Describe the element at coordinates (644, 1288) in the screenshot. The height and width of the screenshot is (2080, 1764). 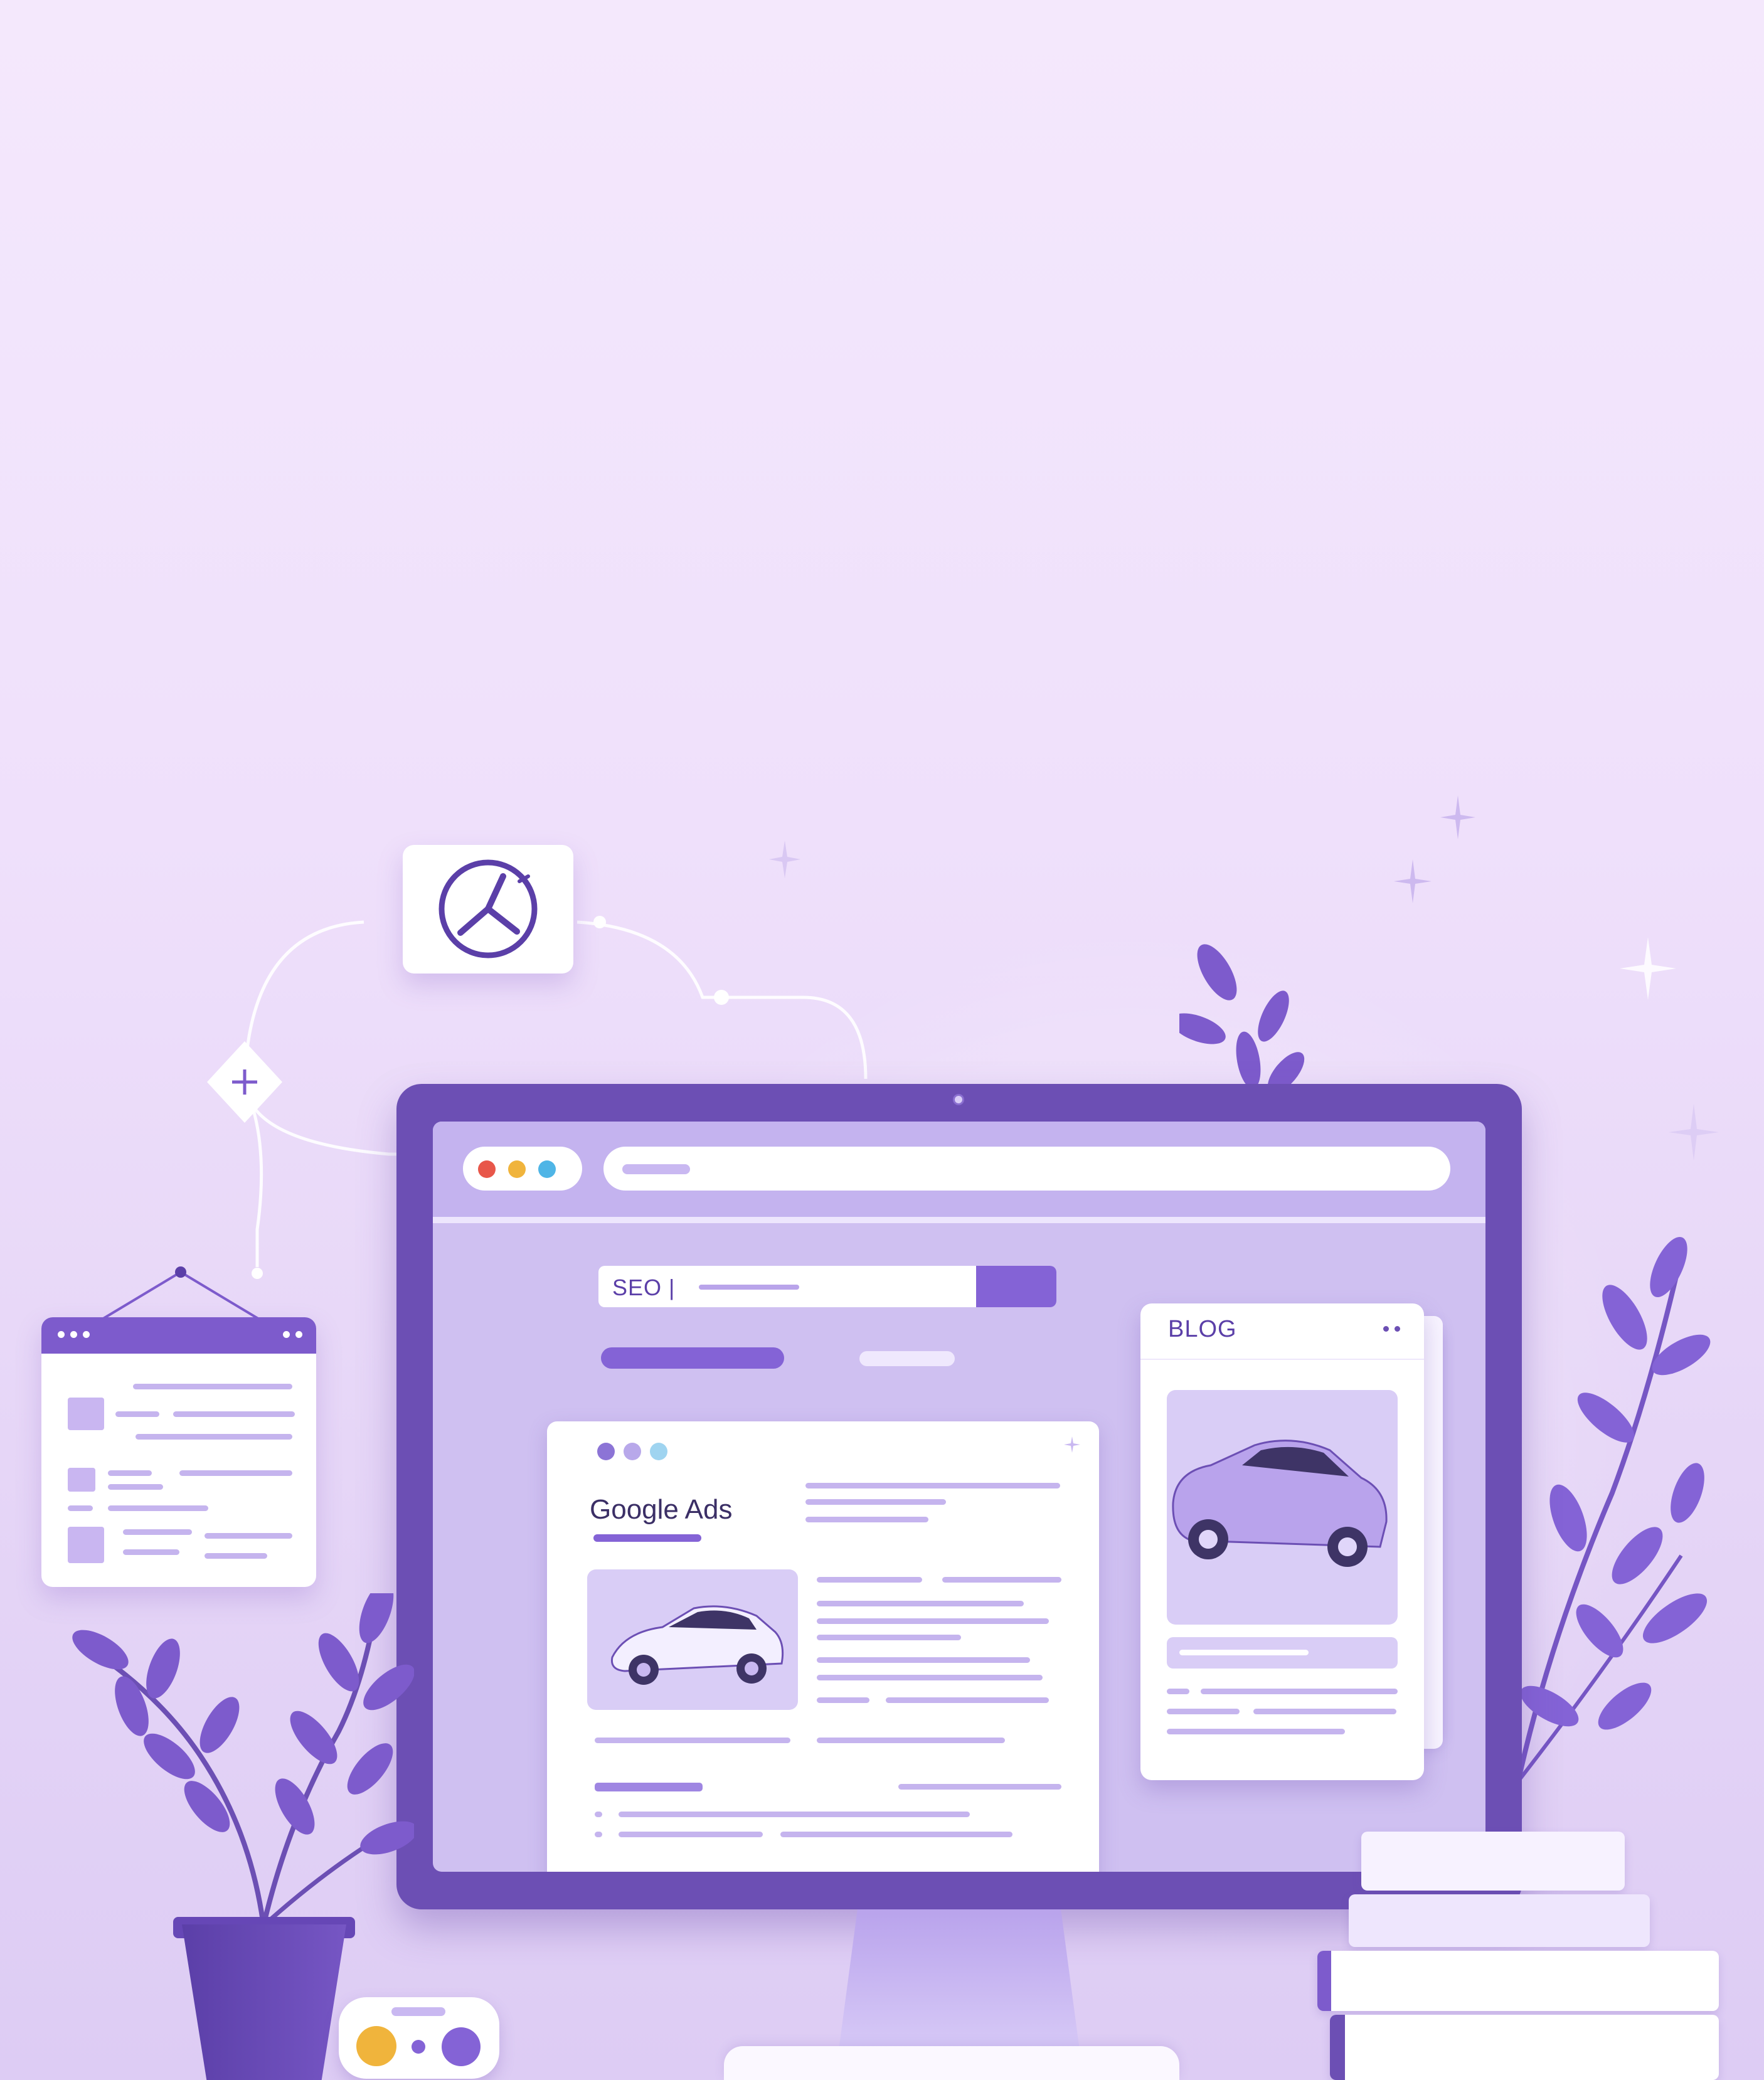
I see `search-text: SEO |` at that location.